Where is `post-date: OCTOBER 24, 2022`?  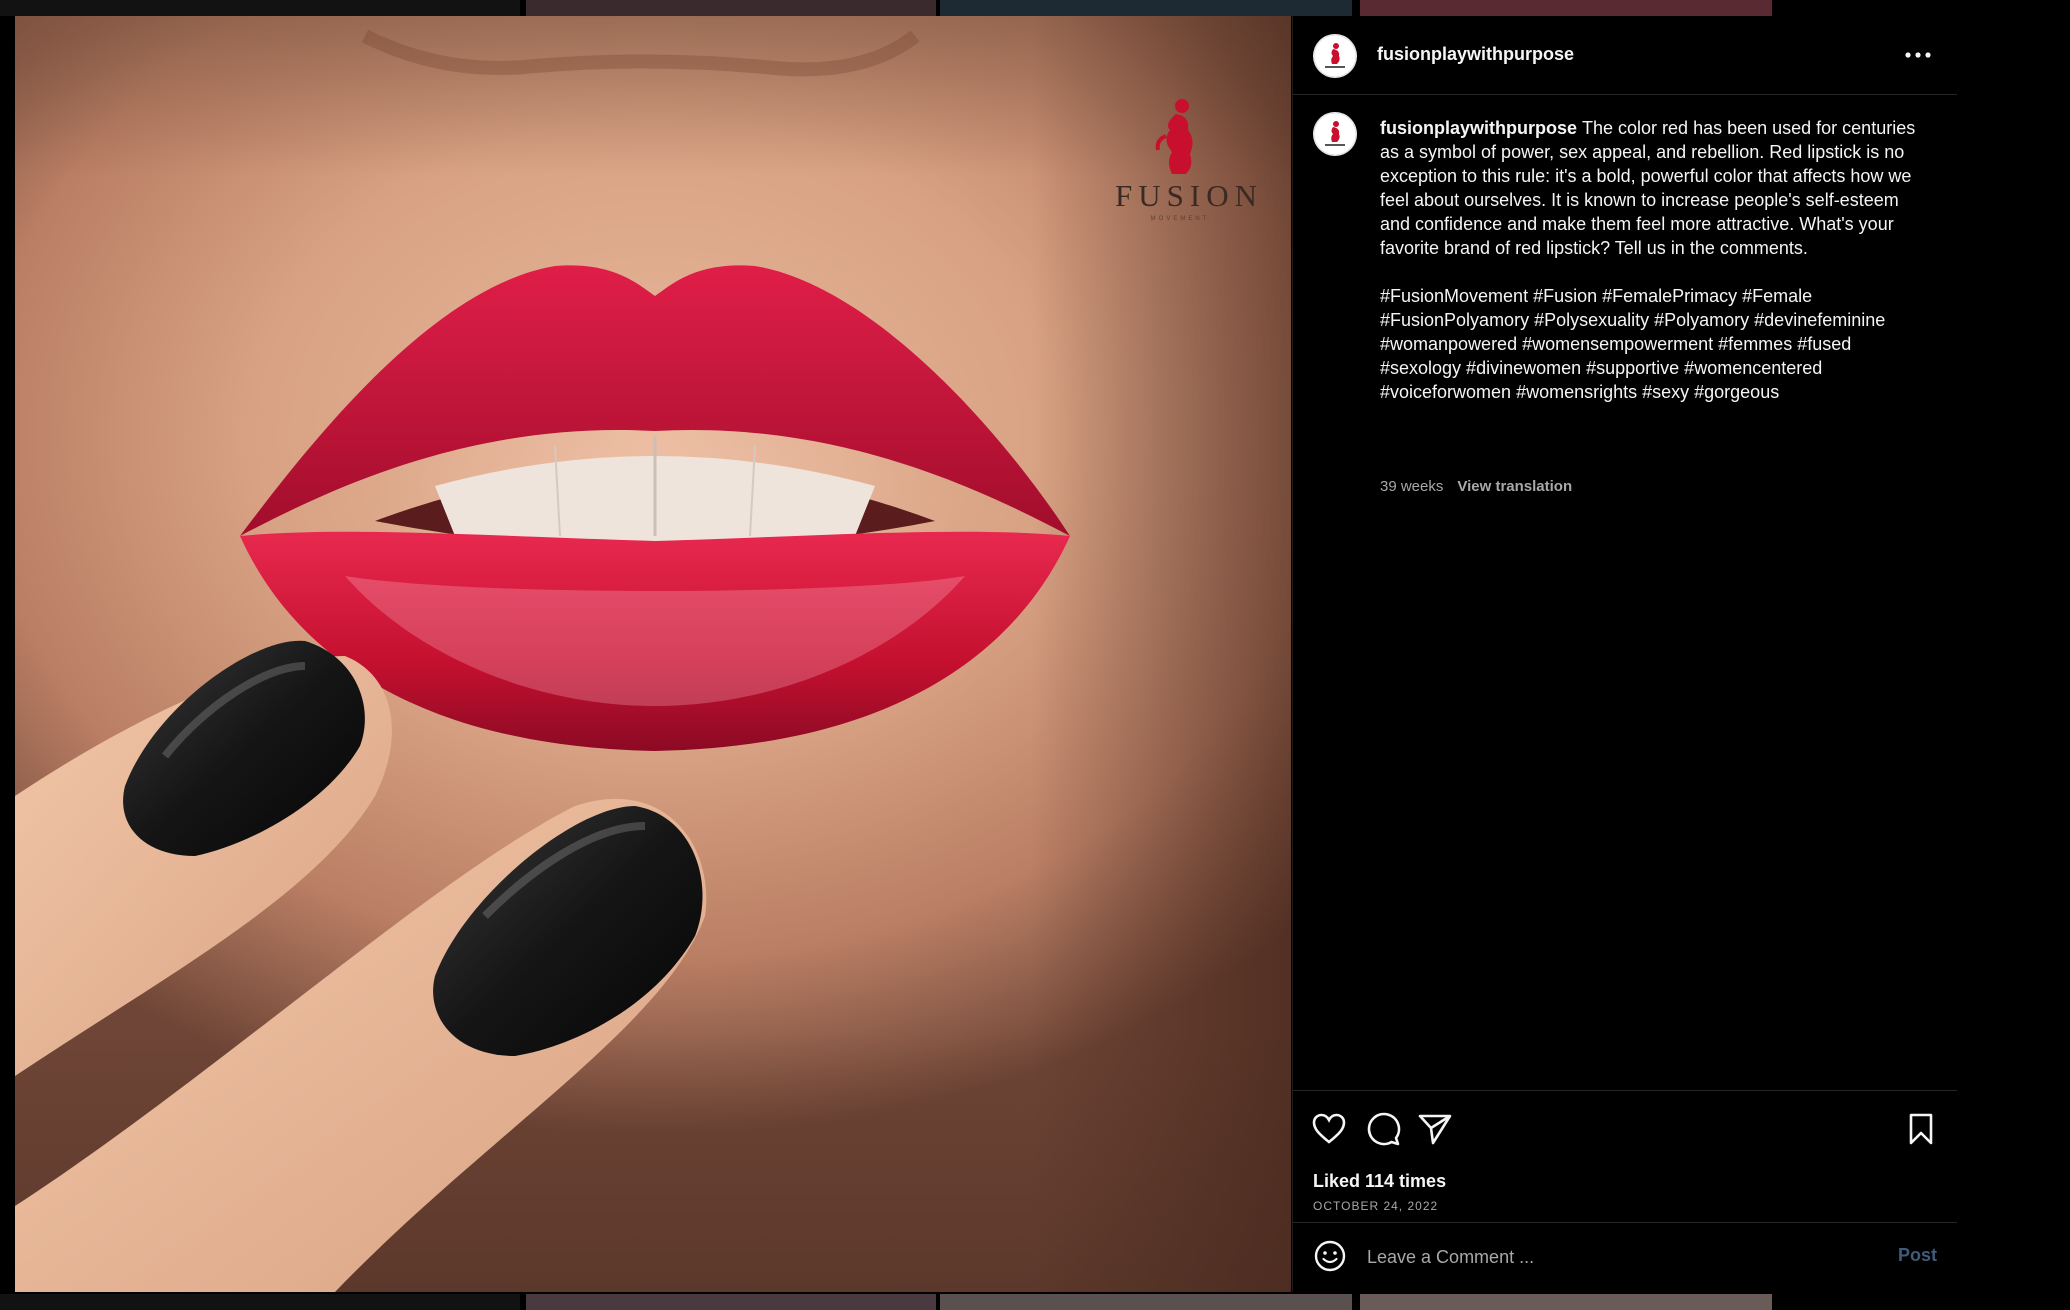
post-date: OCTOBER 24, 2022 is located at coordinates (1376, 1206).